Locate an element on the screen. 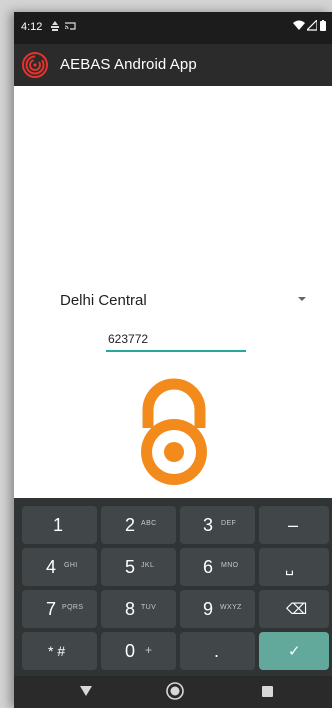 This screenshot has width=332, height=708. period-key: . is located at coordinates (217, 651).